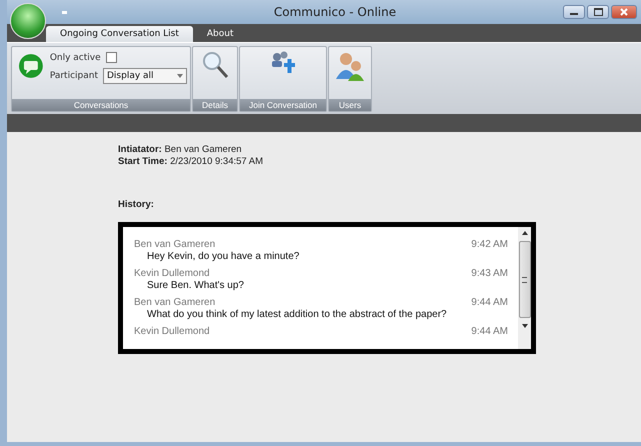  I want to click on message-time: 9:42 AM, so click(489, 244).